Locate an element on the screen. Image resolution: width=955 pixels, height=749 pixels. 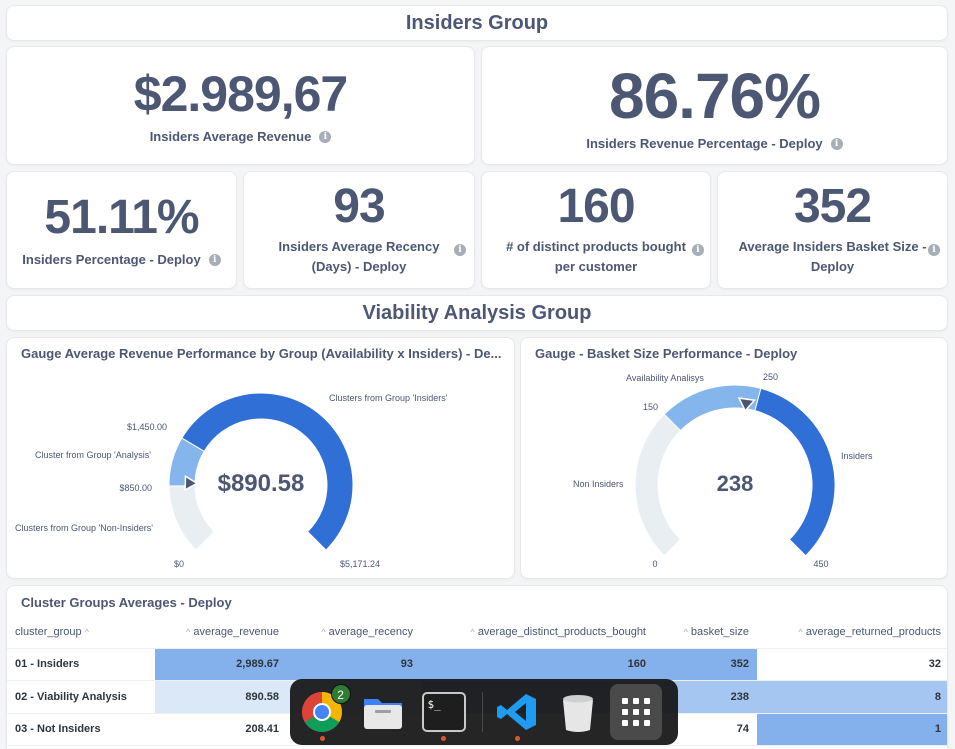
avg-revenue-value: $2.989,67 is located at coordinates (240, 93).